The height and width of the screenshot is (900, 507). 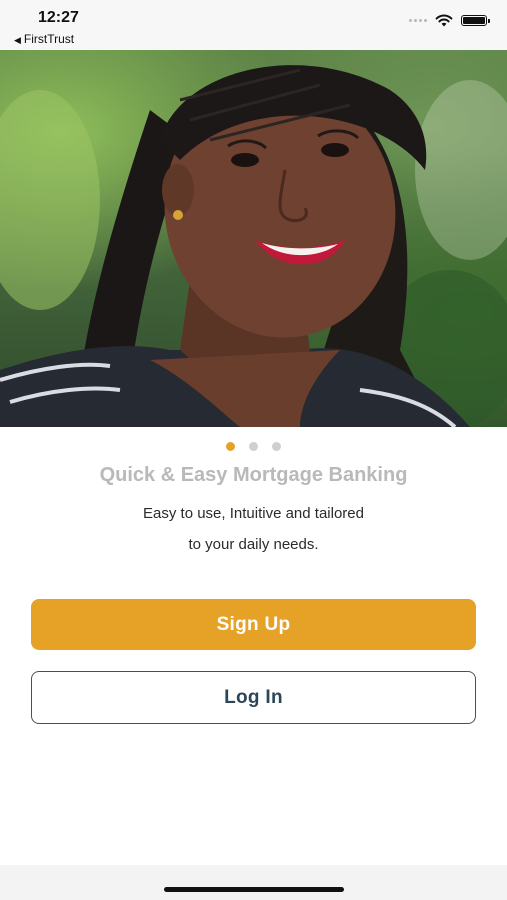 What do you see at coordinates (253, 25) in the screenshot?
I see `status-bar: 12:27 ◀ FirstTrust` at bounding box center [253, 25].